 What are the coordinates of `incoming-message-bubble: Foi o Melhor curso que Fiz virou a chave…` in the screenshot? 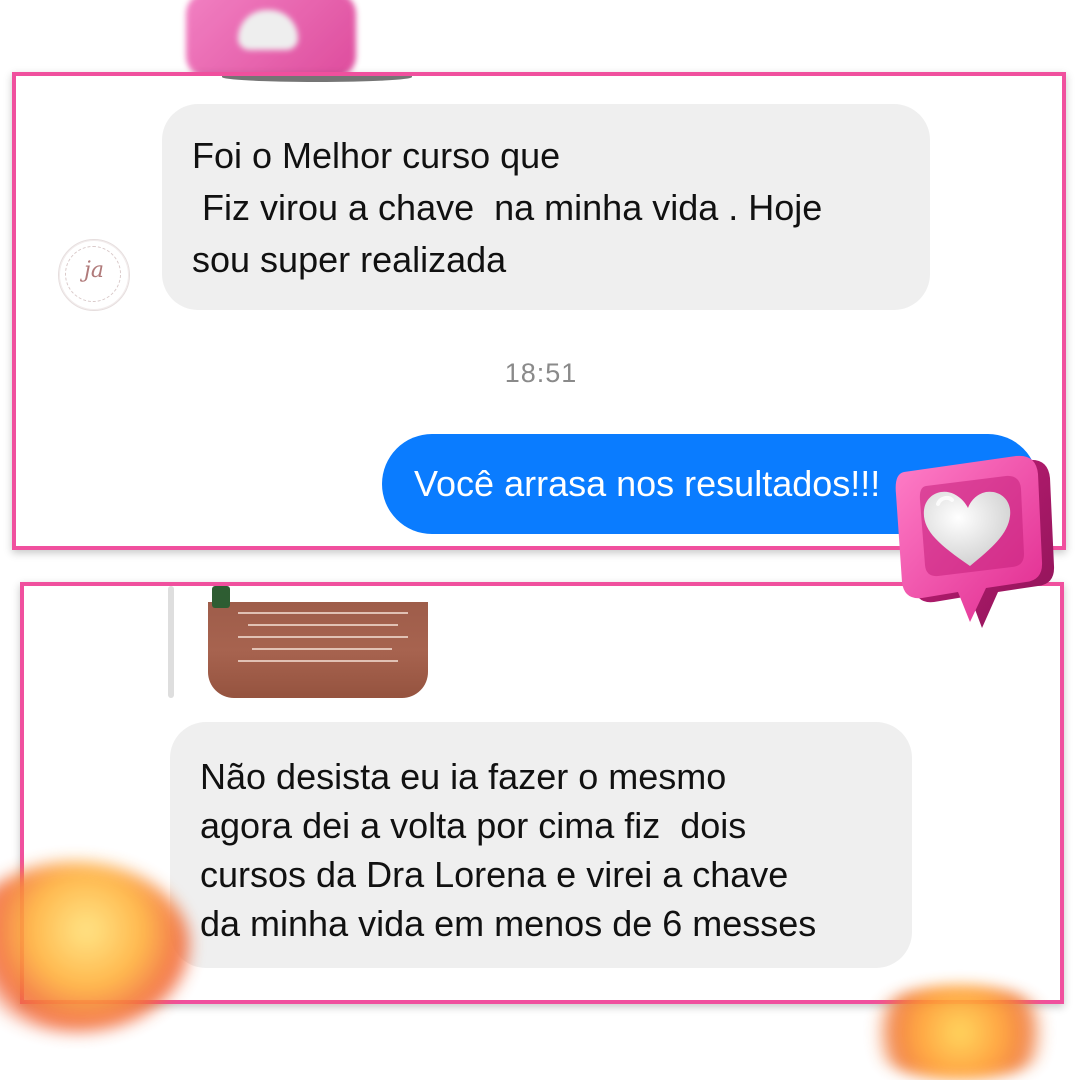 It's located at (546, 207).